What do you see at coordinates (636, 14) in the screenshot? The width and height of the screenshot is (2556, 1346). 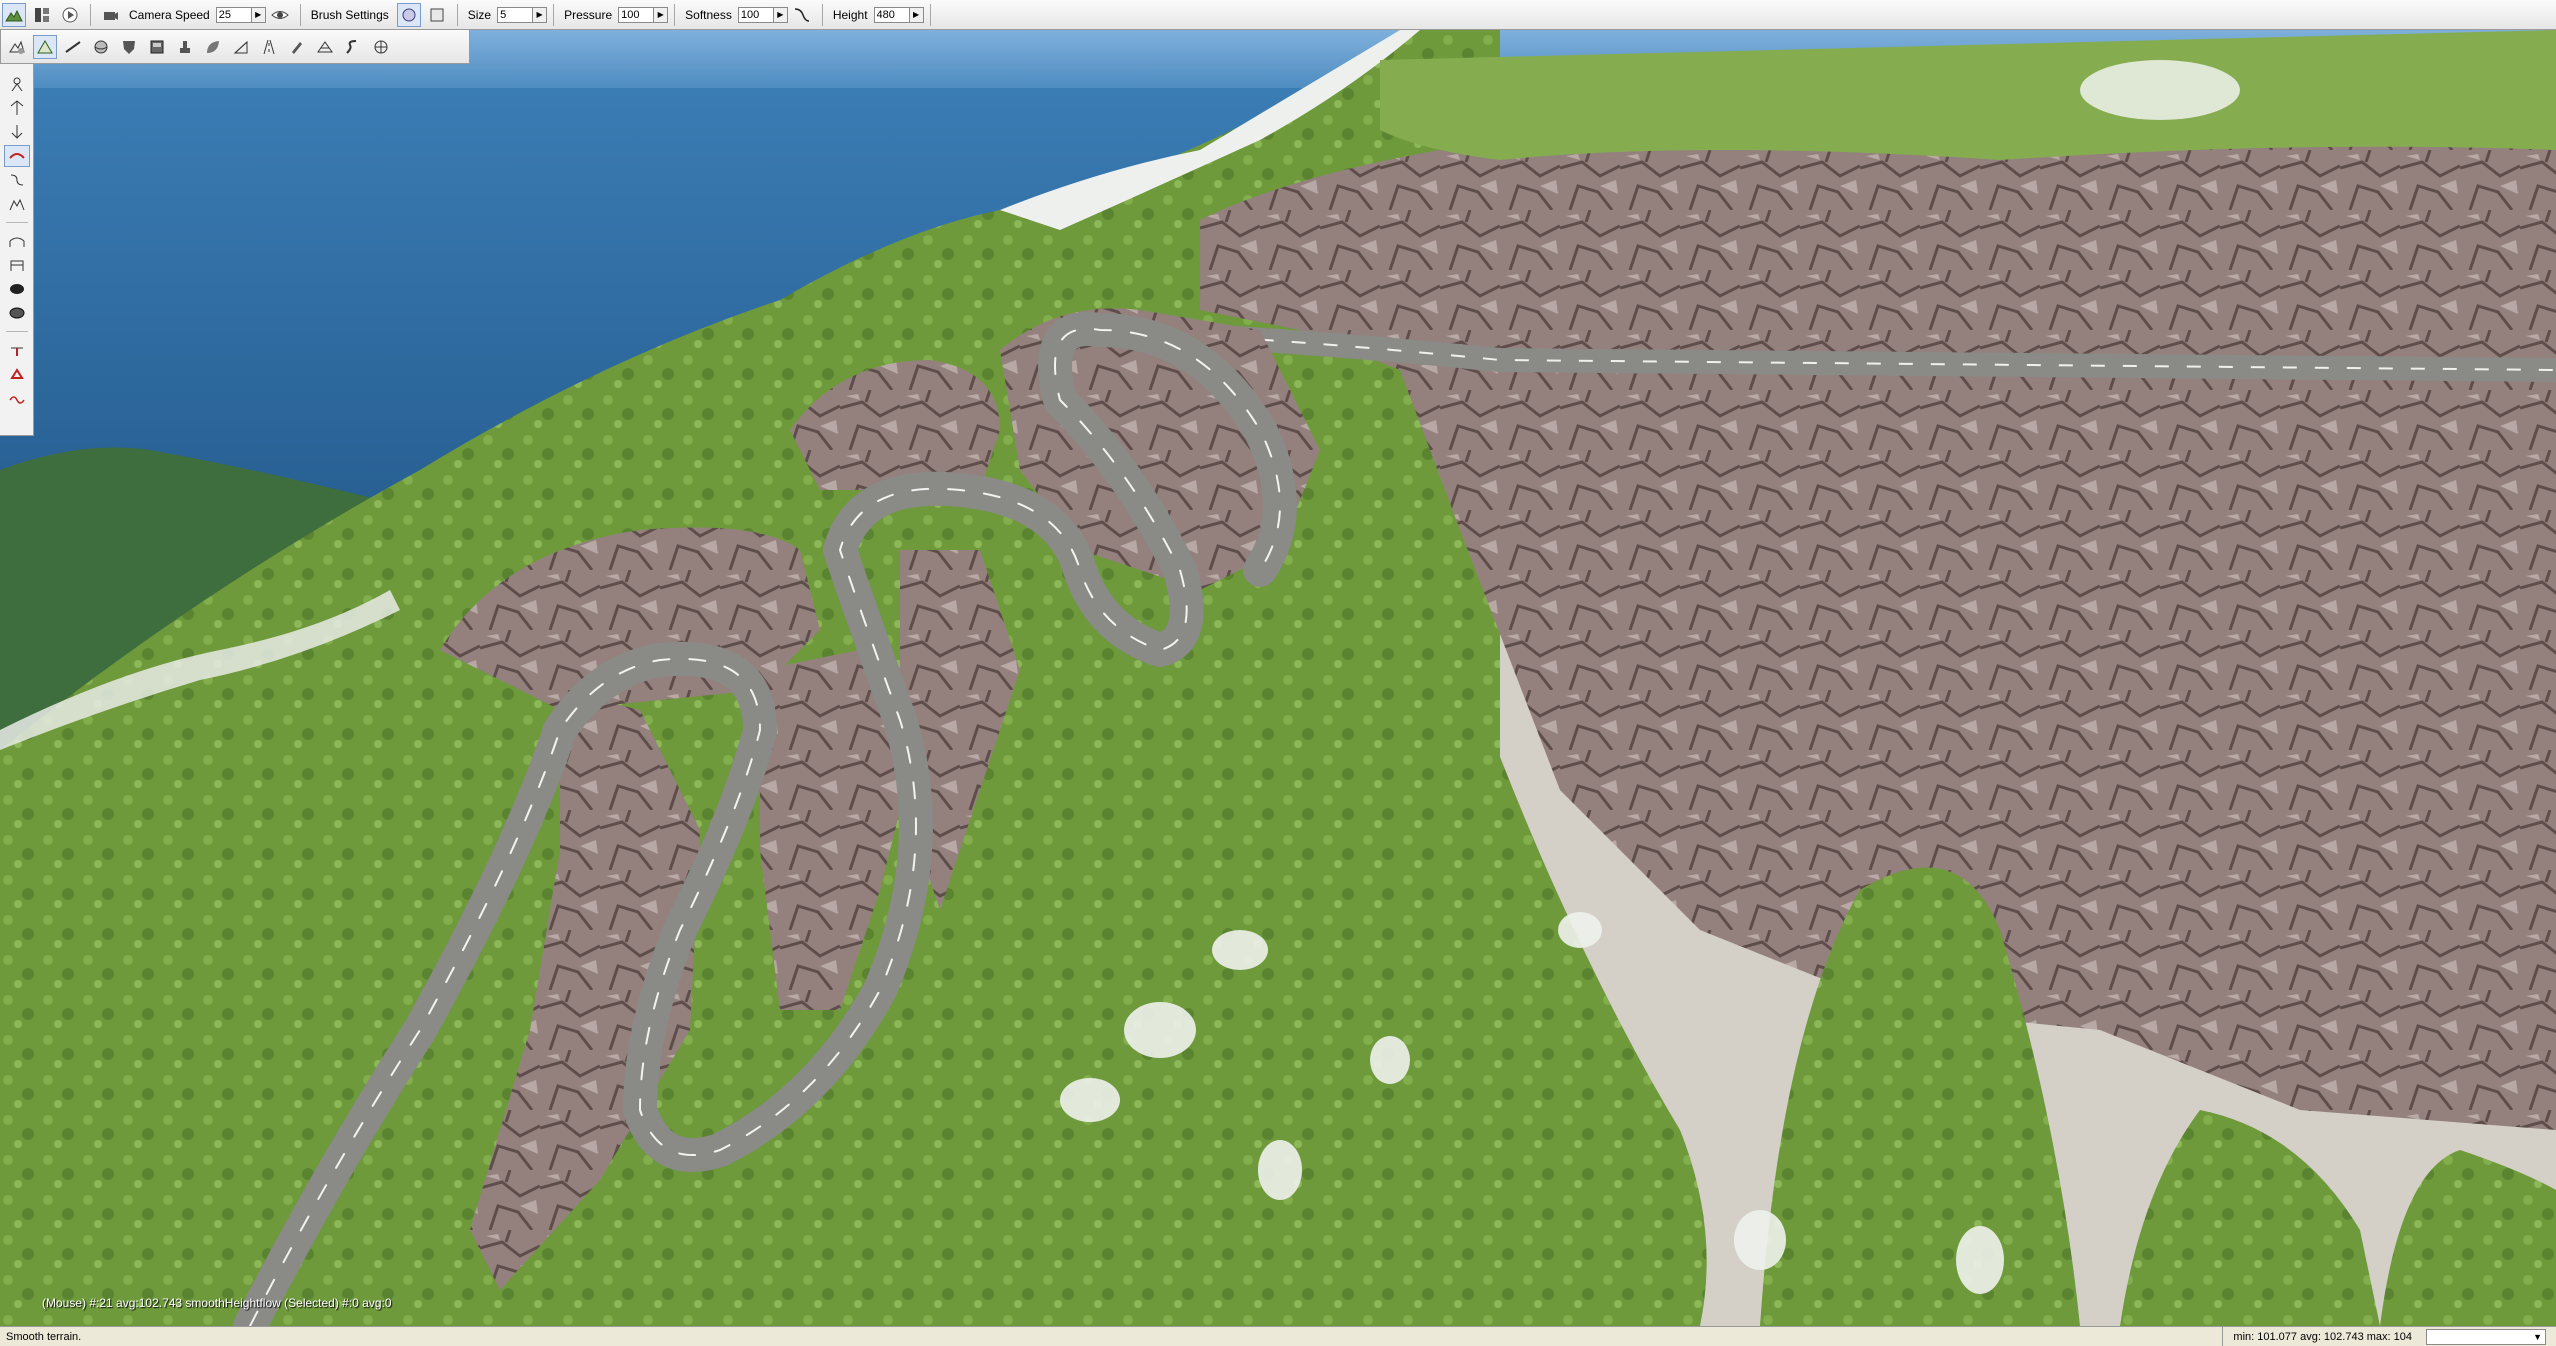 I see `pressure-input` at bounding box center [636, 14].